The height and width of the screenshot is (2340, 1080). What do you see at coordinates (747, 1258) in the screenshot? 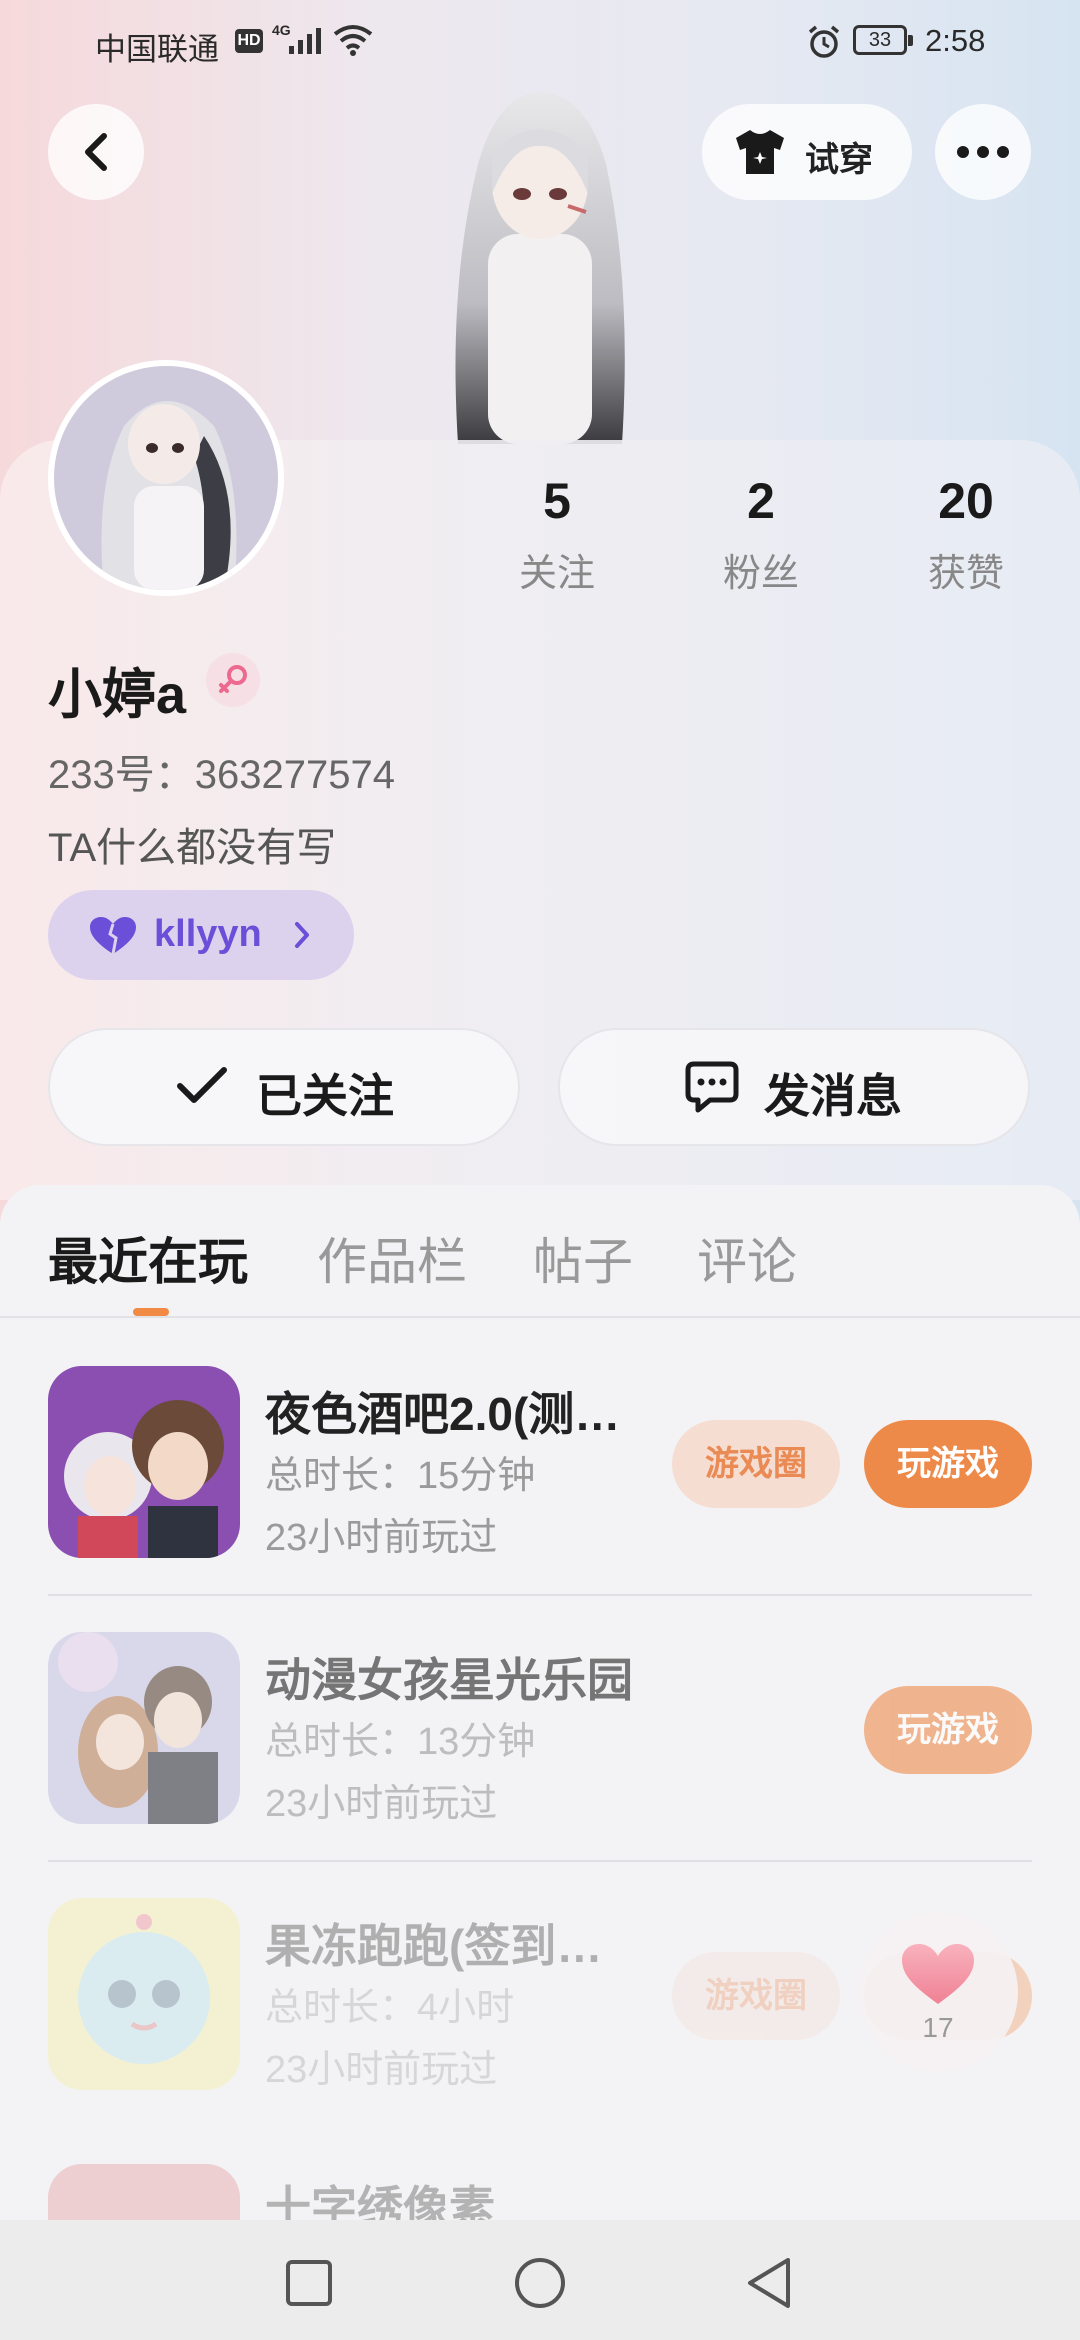
I see `tab-comments: 评论` at bounding box center [747, 1258].